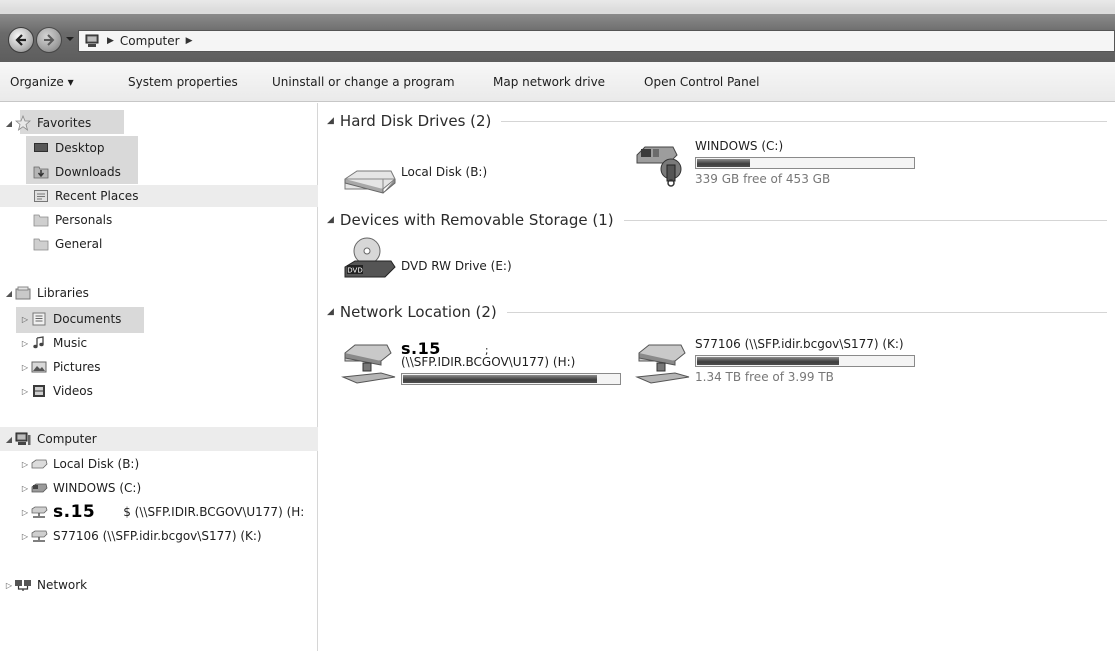 The width and height of the screenshot is (1115, 651). What do you see at coordinates (764, 377) in the screenshot?
I see `drive-free-space: 1.34 TB free of 3.99 TB` at bounding box center [764, 377].